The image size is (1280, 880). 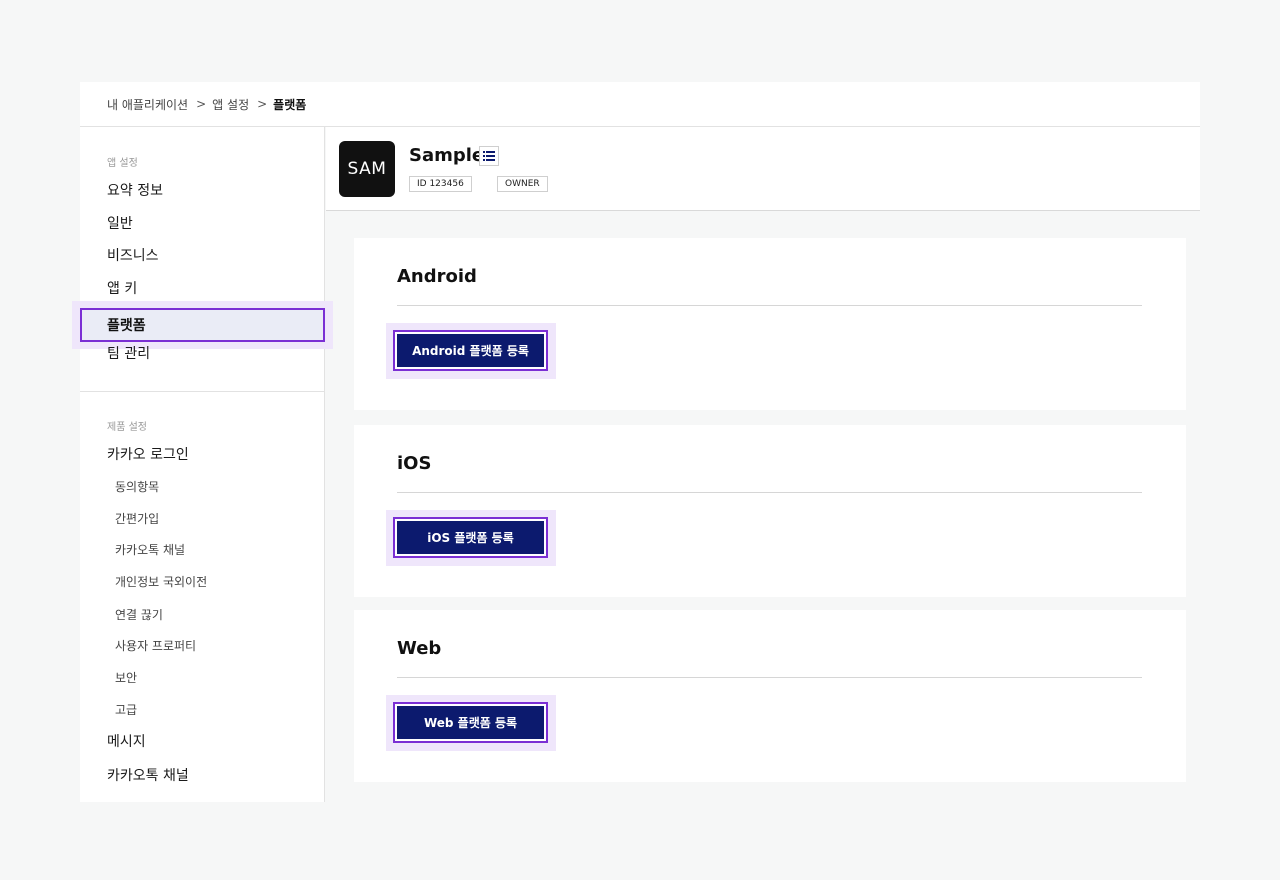 What do you see at coordinates (155, 646) in the screenshot?
I see `sidebar-subitem-user-property: 사용자 프로퍼티` at bounding box center [155, 646].